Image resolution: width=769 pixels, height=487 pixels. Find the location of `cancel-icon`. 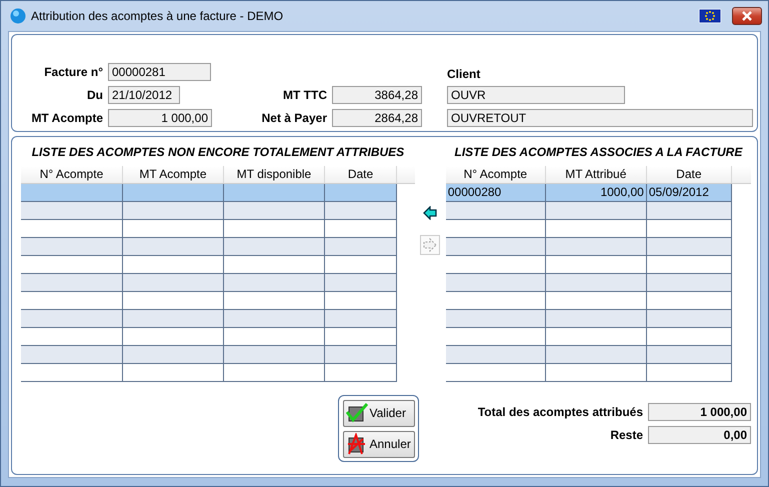

cancel-icon is located at coordinates (357, 444).